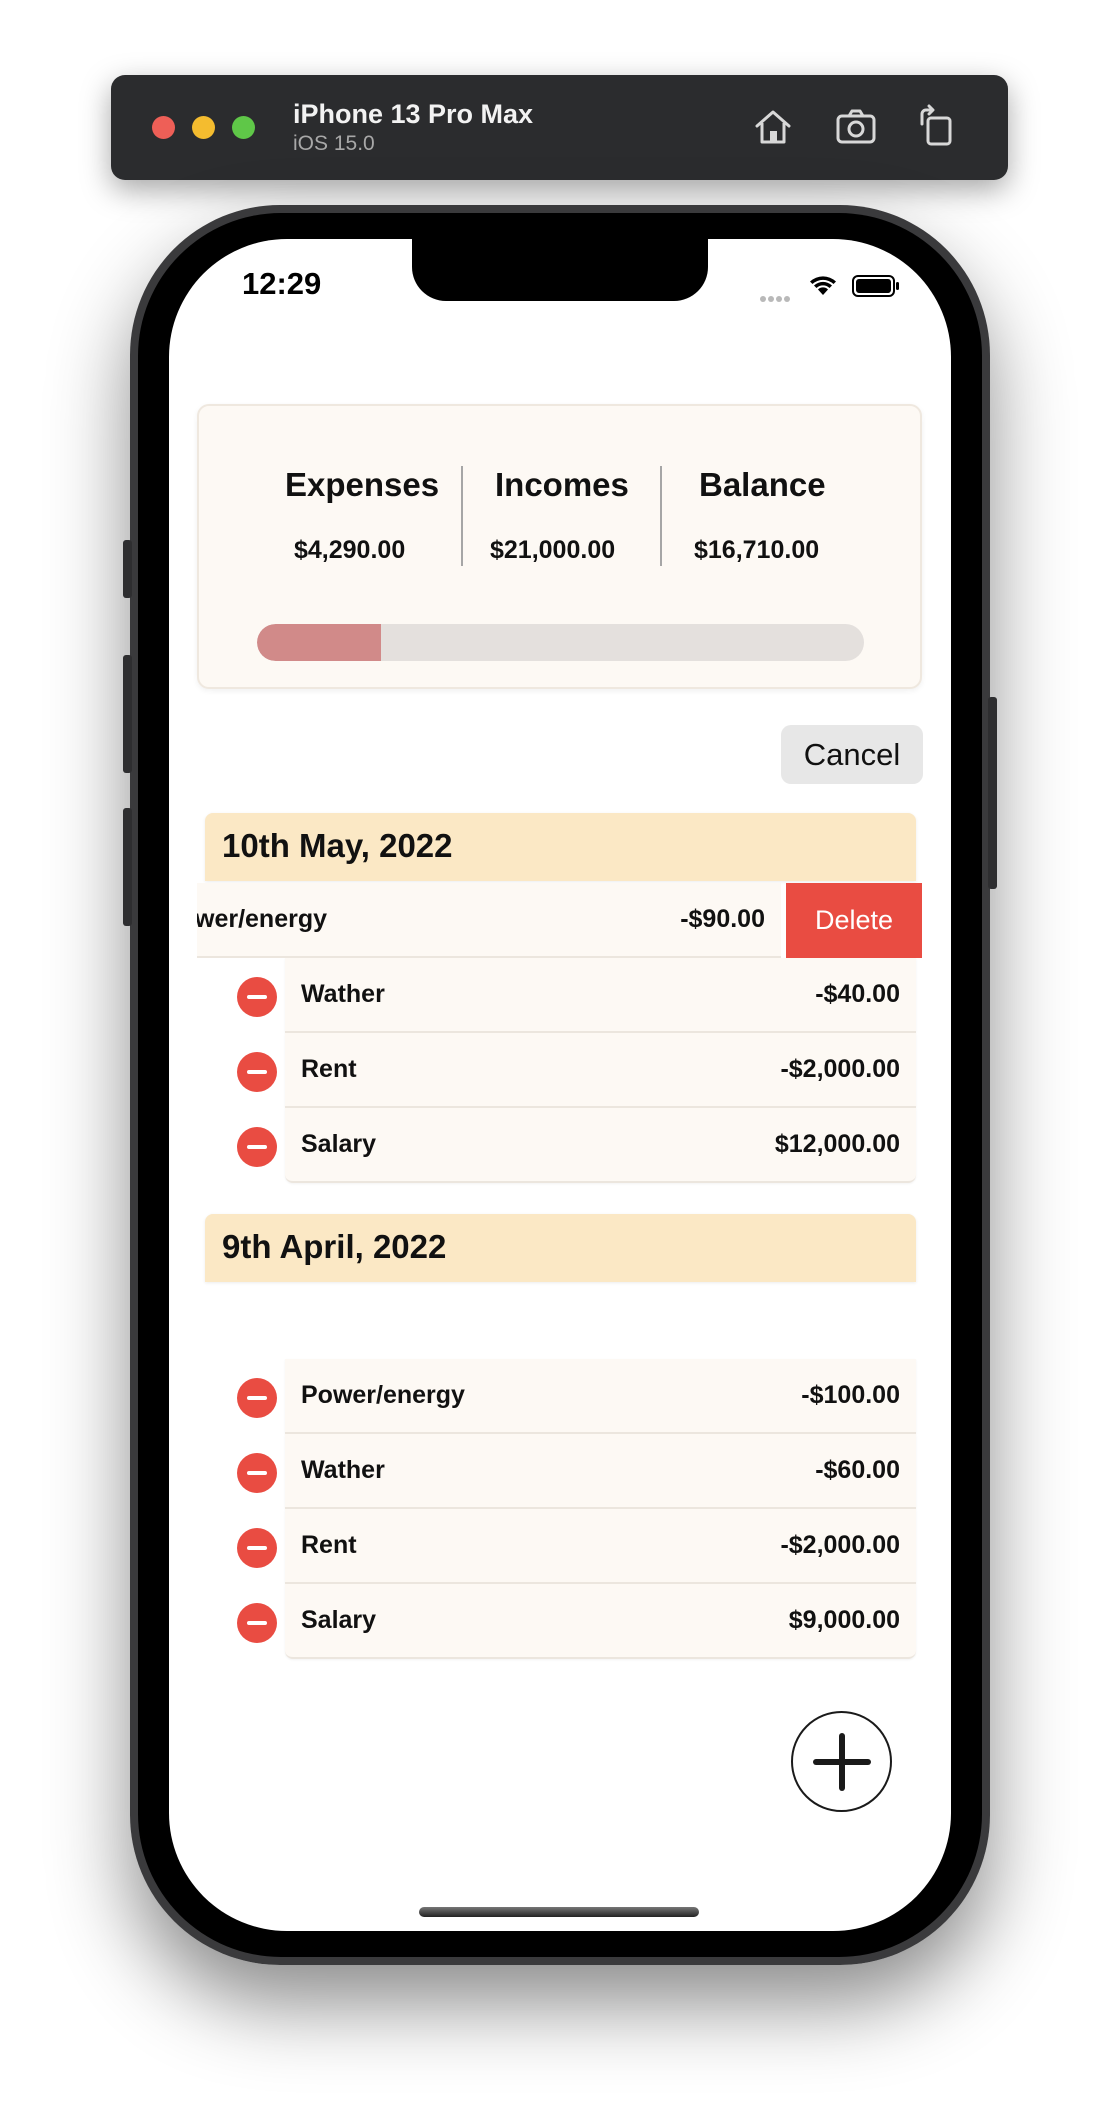 This screenshot has width=1120, height=2120. I want to click on home-indicator, so click(559, 1912).